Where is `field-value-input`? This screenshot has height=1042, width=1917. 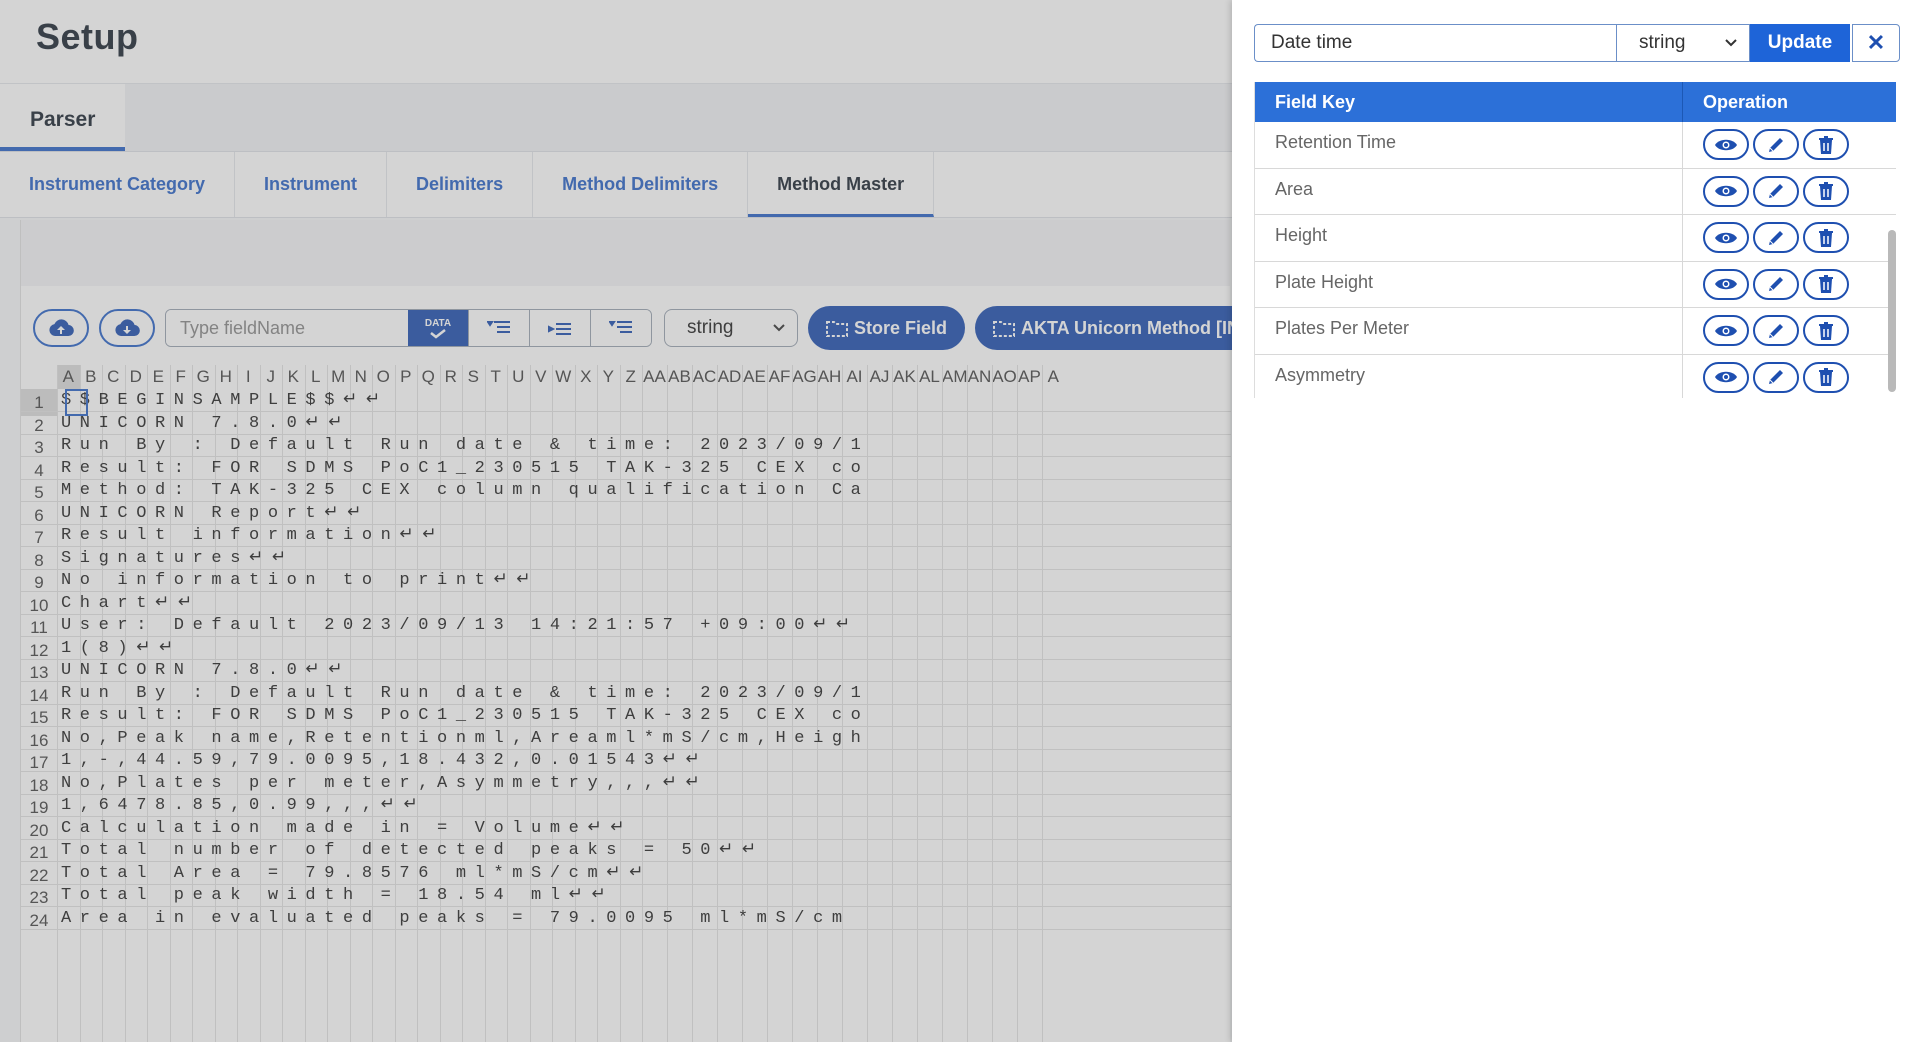 field-value-input is located at coordinates (1435, 43).